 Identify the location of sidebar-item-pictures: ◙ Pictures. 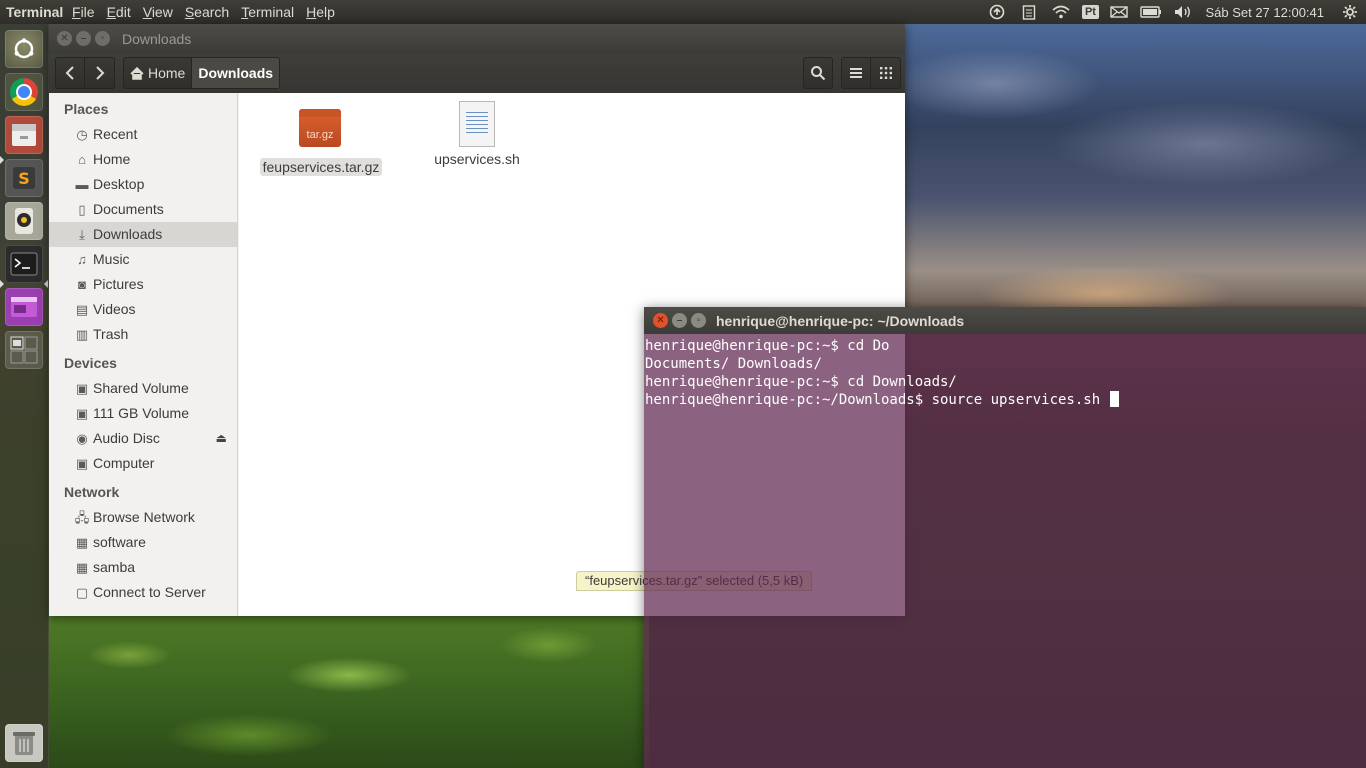
(143, 284).